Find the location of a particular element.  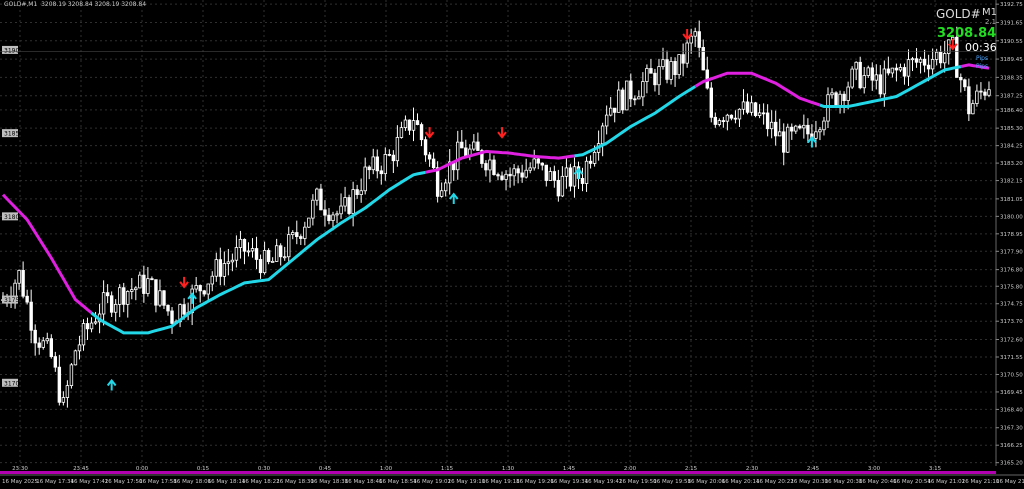

price-tick-label: 3185.30 is located at coordinates (1011, 129).